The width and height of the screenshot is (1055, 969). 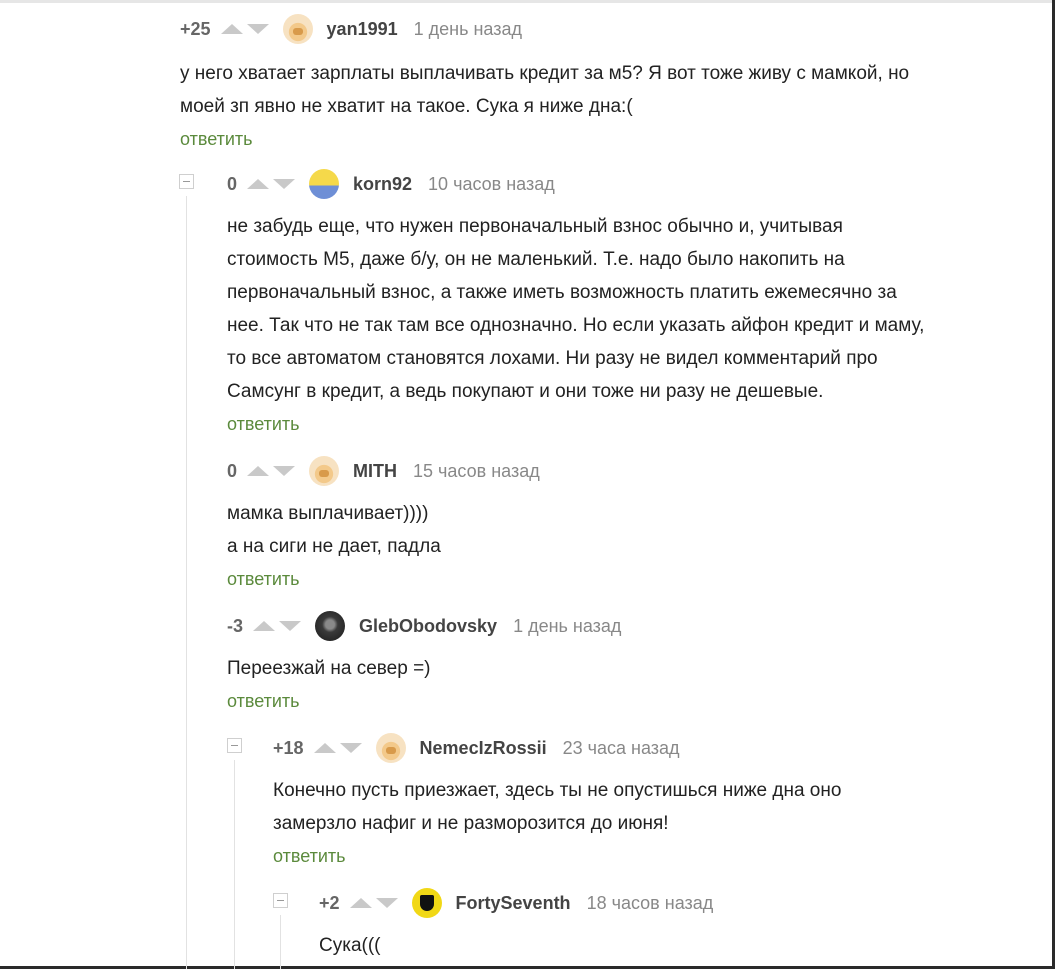 I want to click on comment-line: мамка выплачивает)))), so click(x=328, y=513).